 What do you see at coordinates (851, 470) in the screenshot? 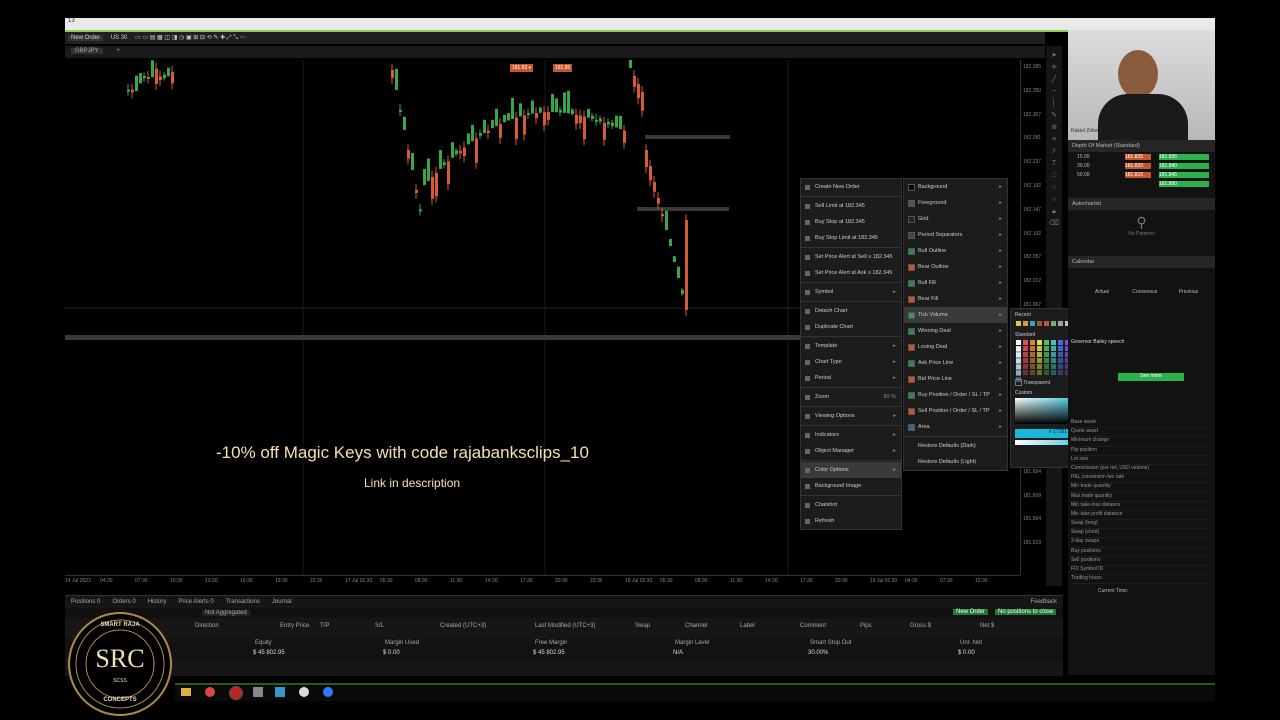
I see `context-menu-item: Color Options ▸` at bounding box center [851, 470].